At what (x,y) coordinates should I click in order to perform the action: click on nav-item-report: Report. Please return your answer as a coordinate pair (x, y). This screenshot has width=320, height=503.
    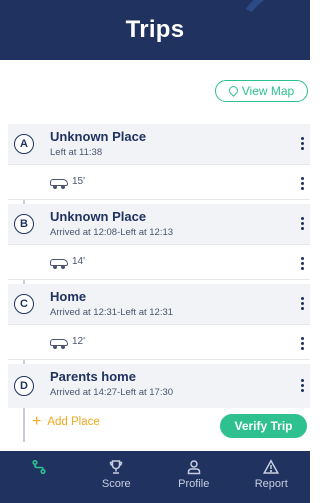
    Looking at the image, I should click on (272, 477).